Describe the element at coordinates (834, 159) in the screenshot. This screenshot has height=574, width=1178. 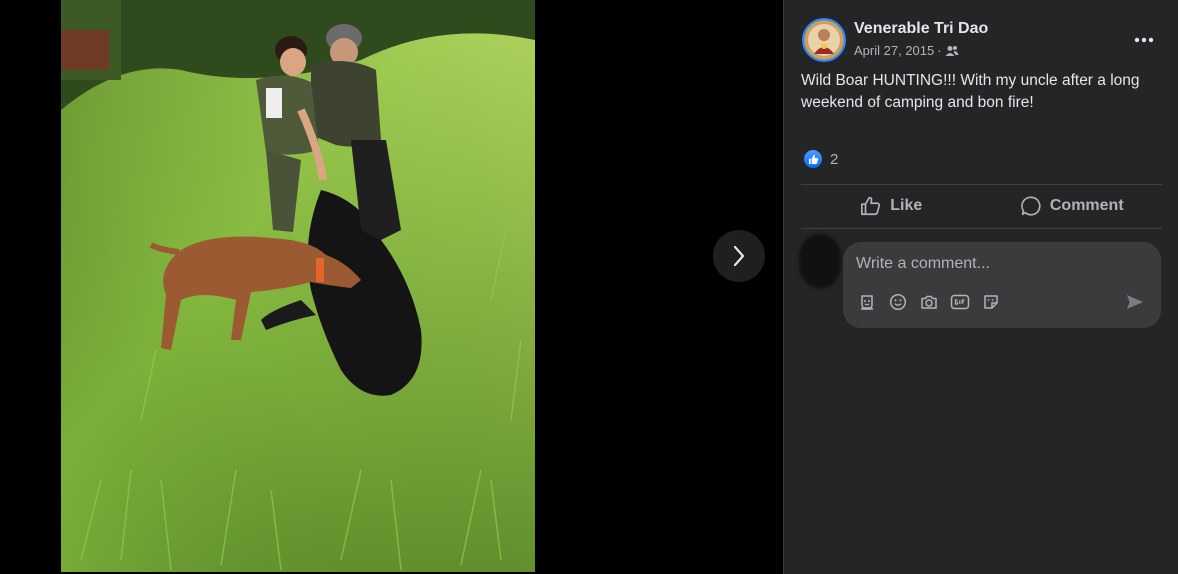
I see `reaction-count: 2` at that location.